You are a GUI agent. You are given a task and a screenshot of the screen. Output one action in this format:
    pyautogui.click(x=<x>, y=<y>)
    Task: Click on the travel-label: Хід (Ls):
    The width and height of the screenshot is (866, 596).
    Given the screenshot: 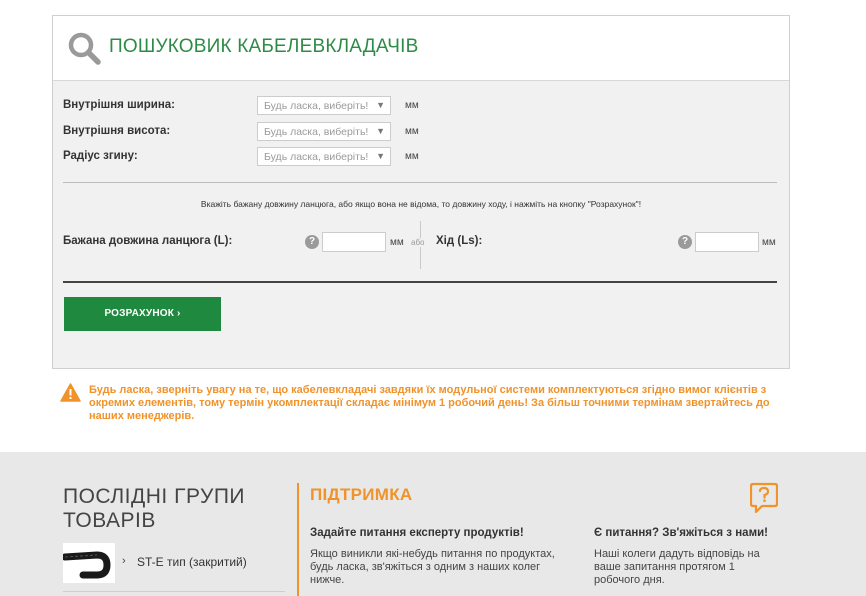 What is the action you would take?
    pyautogui.click(x=459, y=241)
    